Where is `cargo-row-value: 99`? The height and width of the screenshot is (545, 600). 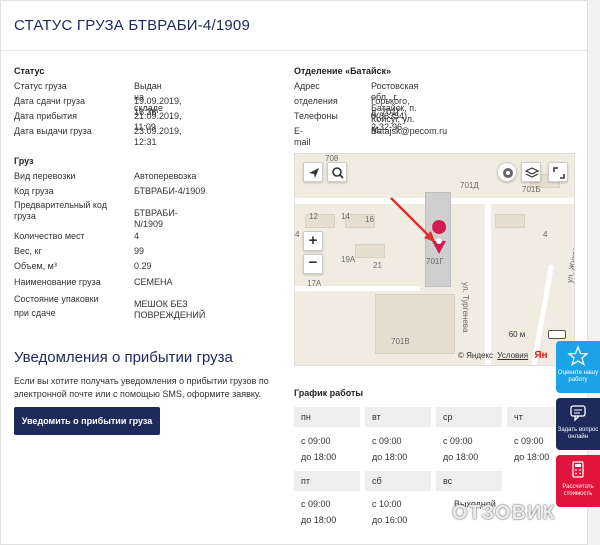
cargo-row-value: 99 is located at coordinates (139, 251).